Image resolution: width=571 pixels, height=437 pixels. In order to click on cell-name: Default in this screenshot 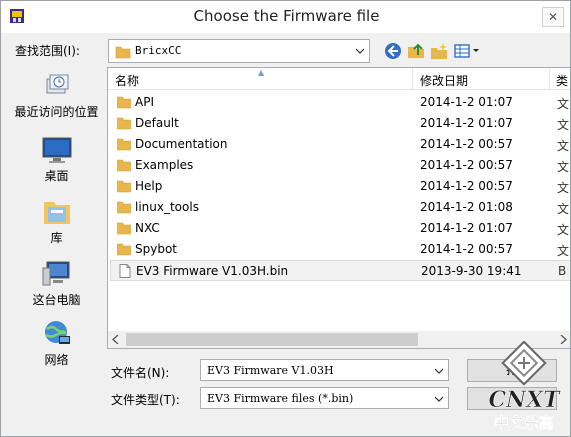, I will do `click(157, 123)`.